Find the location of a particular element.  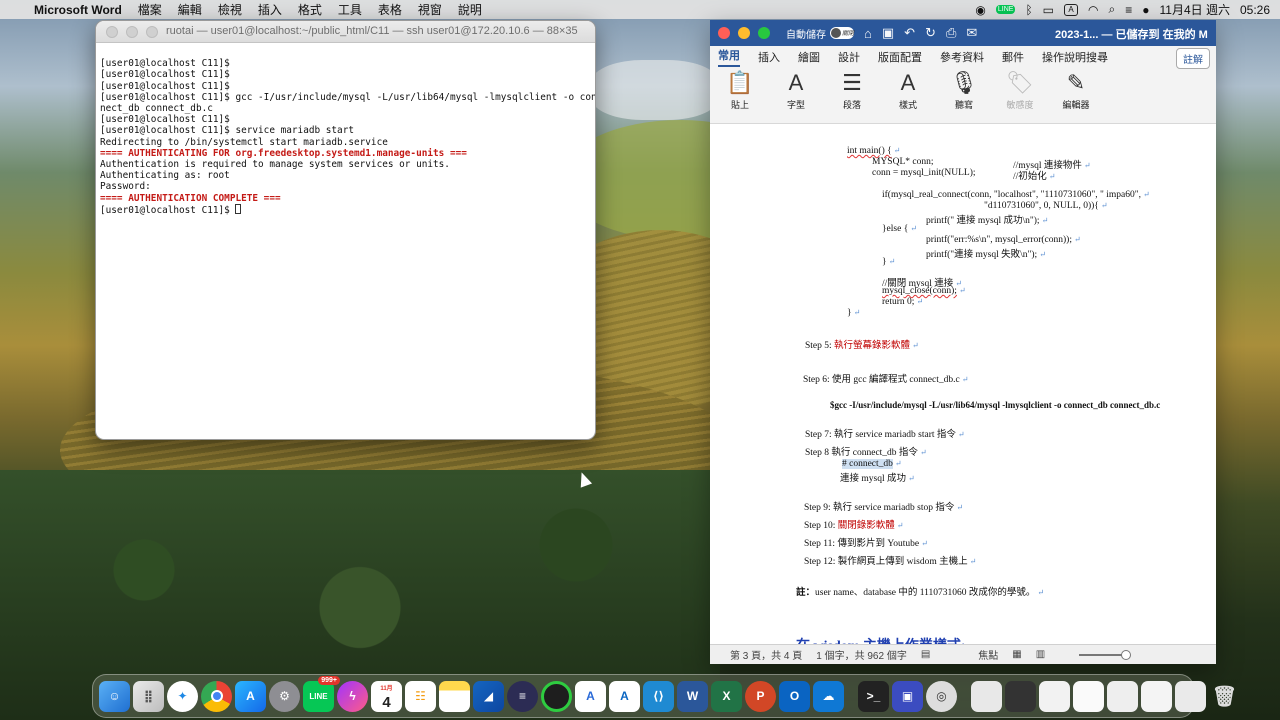

reminders-icon: ☷ is located at coordinates (420, 696).